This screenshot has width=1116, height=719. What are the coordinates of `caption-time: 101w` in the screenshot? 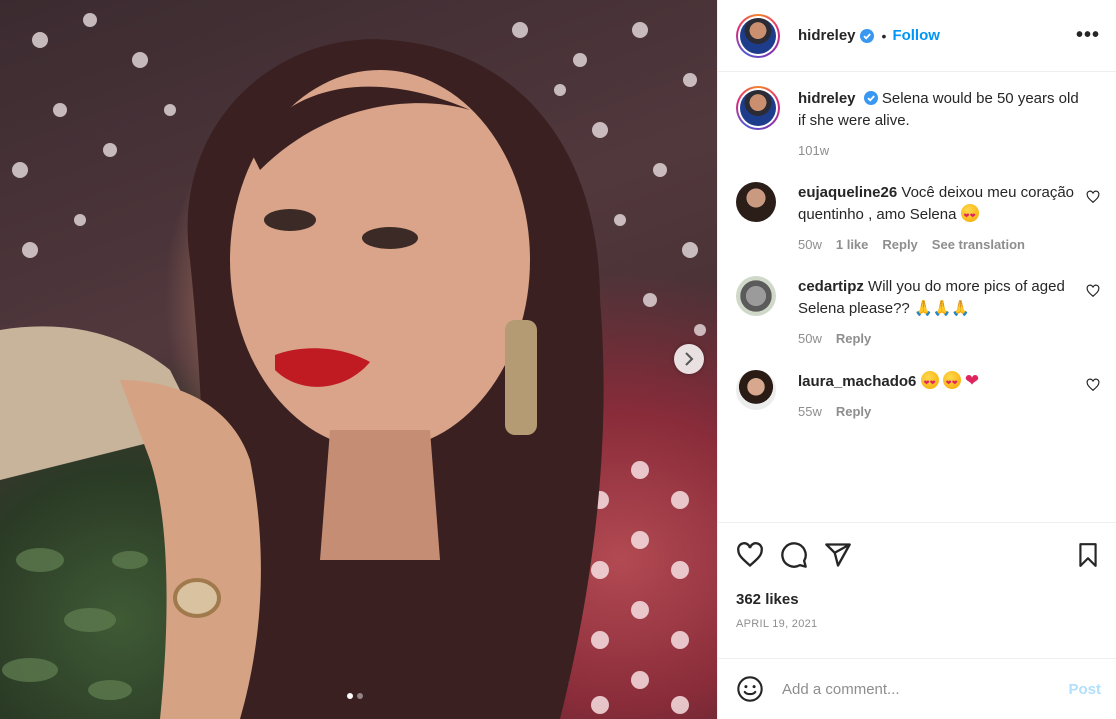 It's located at (814, 150).